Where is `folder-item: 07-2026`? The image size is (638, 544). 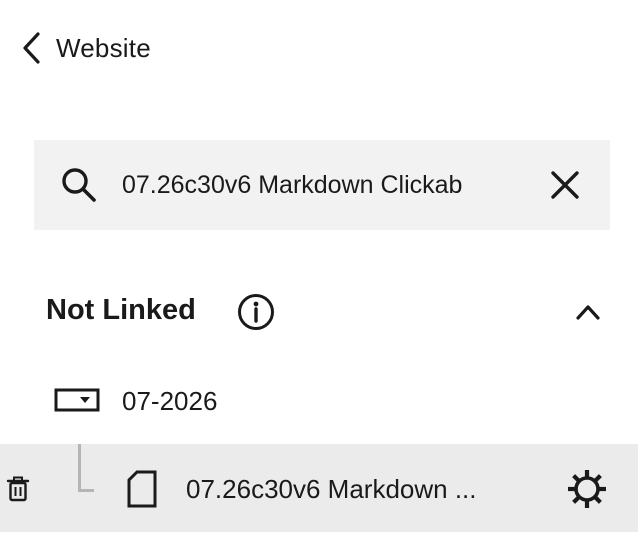
folder-item: 07-2026 is located at coordinates (254, 400).